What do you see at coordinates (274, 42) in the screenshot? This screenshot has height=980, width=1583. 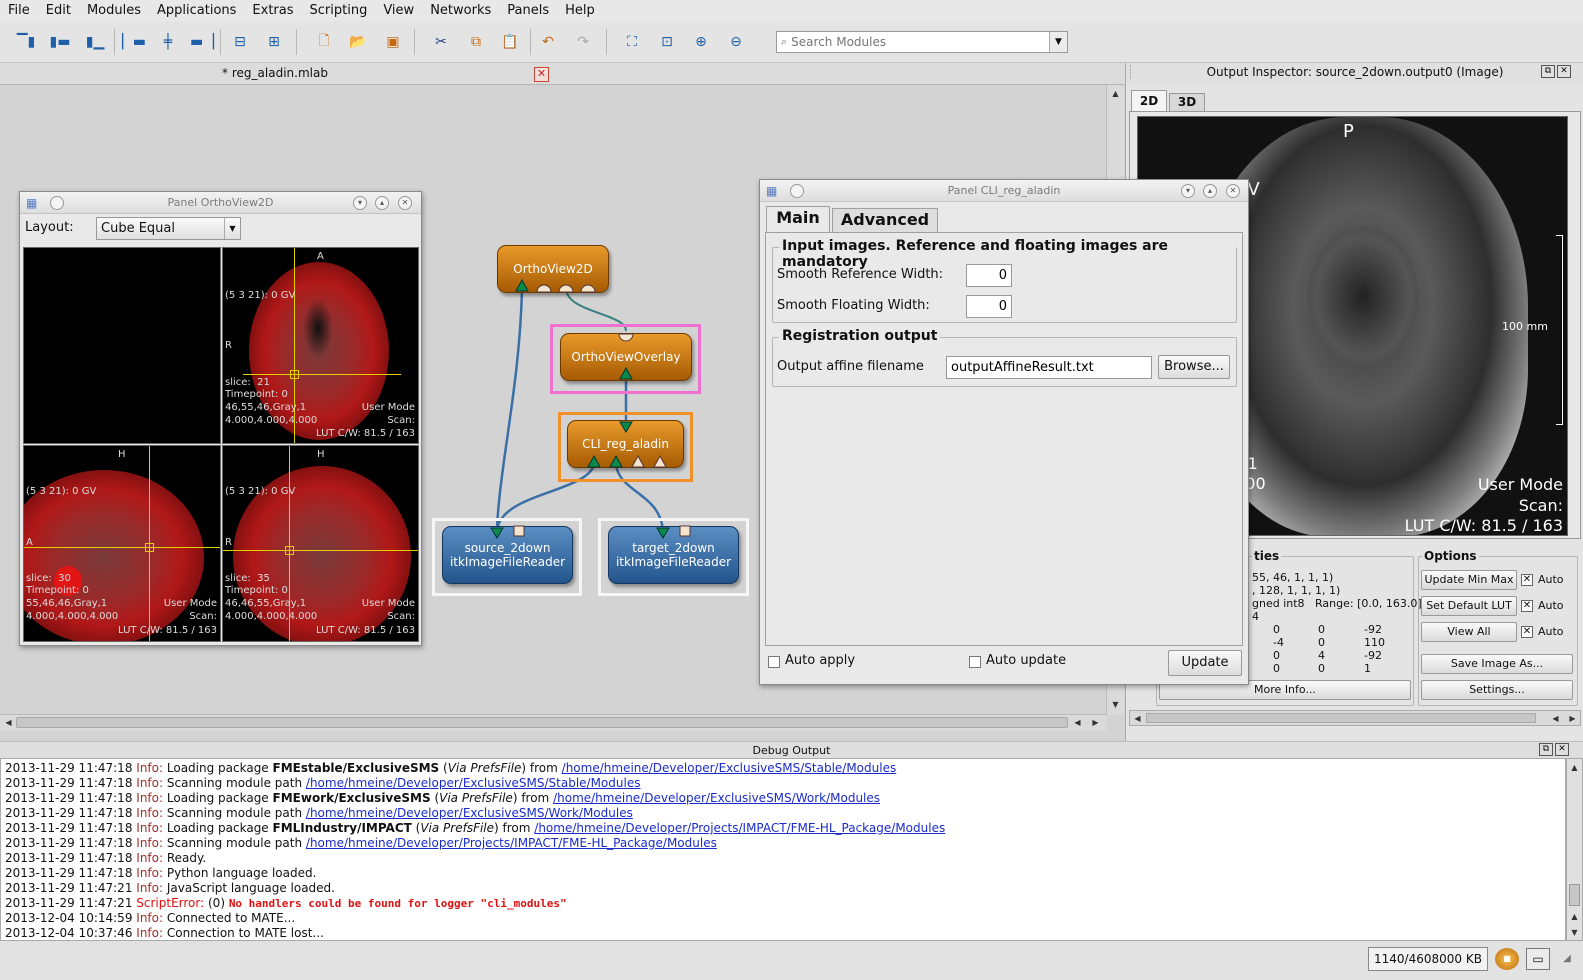 I see `distribute-vertical-icon: ⊞` at bounding box center [274, 42].